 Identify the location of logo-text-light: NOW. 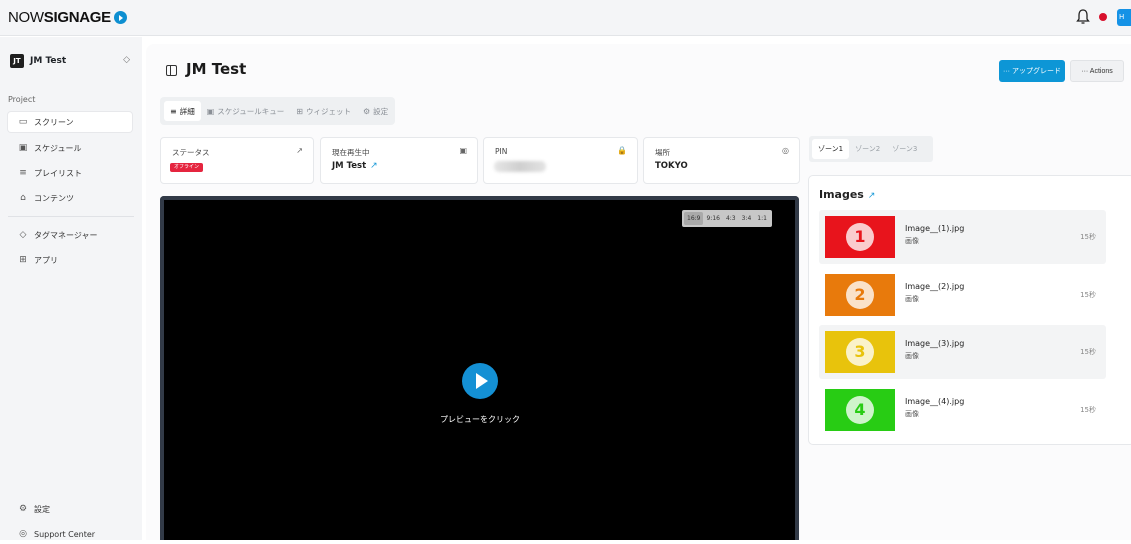
(26, 17).